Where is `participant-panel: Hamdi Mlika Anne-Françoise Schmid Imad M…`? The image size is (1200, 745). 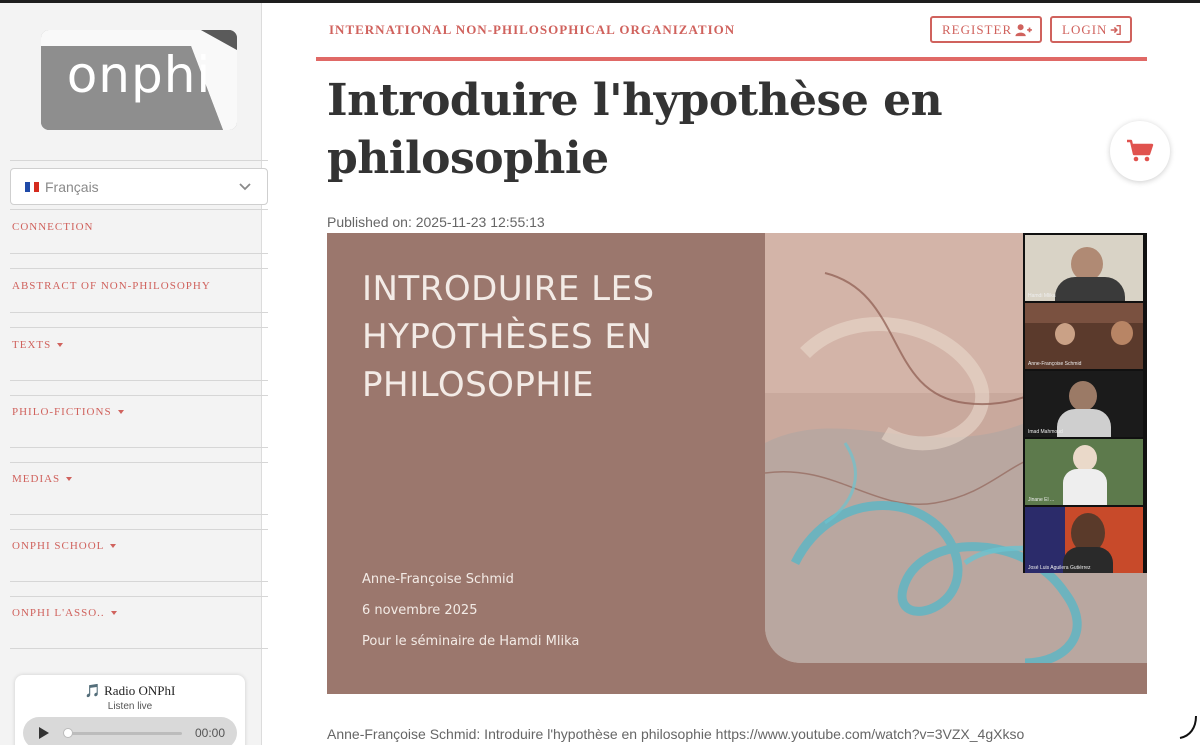 participant-panel: Hamdi Mlika Anne-Françoise Schmid Imad M… is located at coordinates (1085, 403).